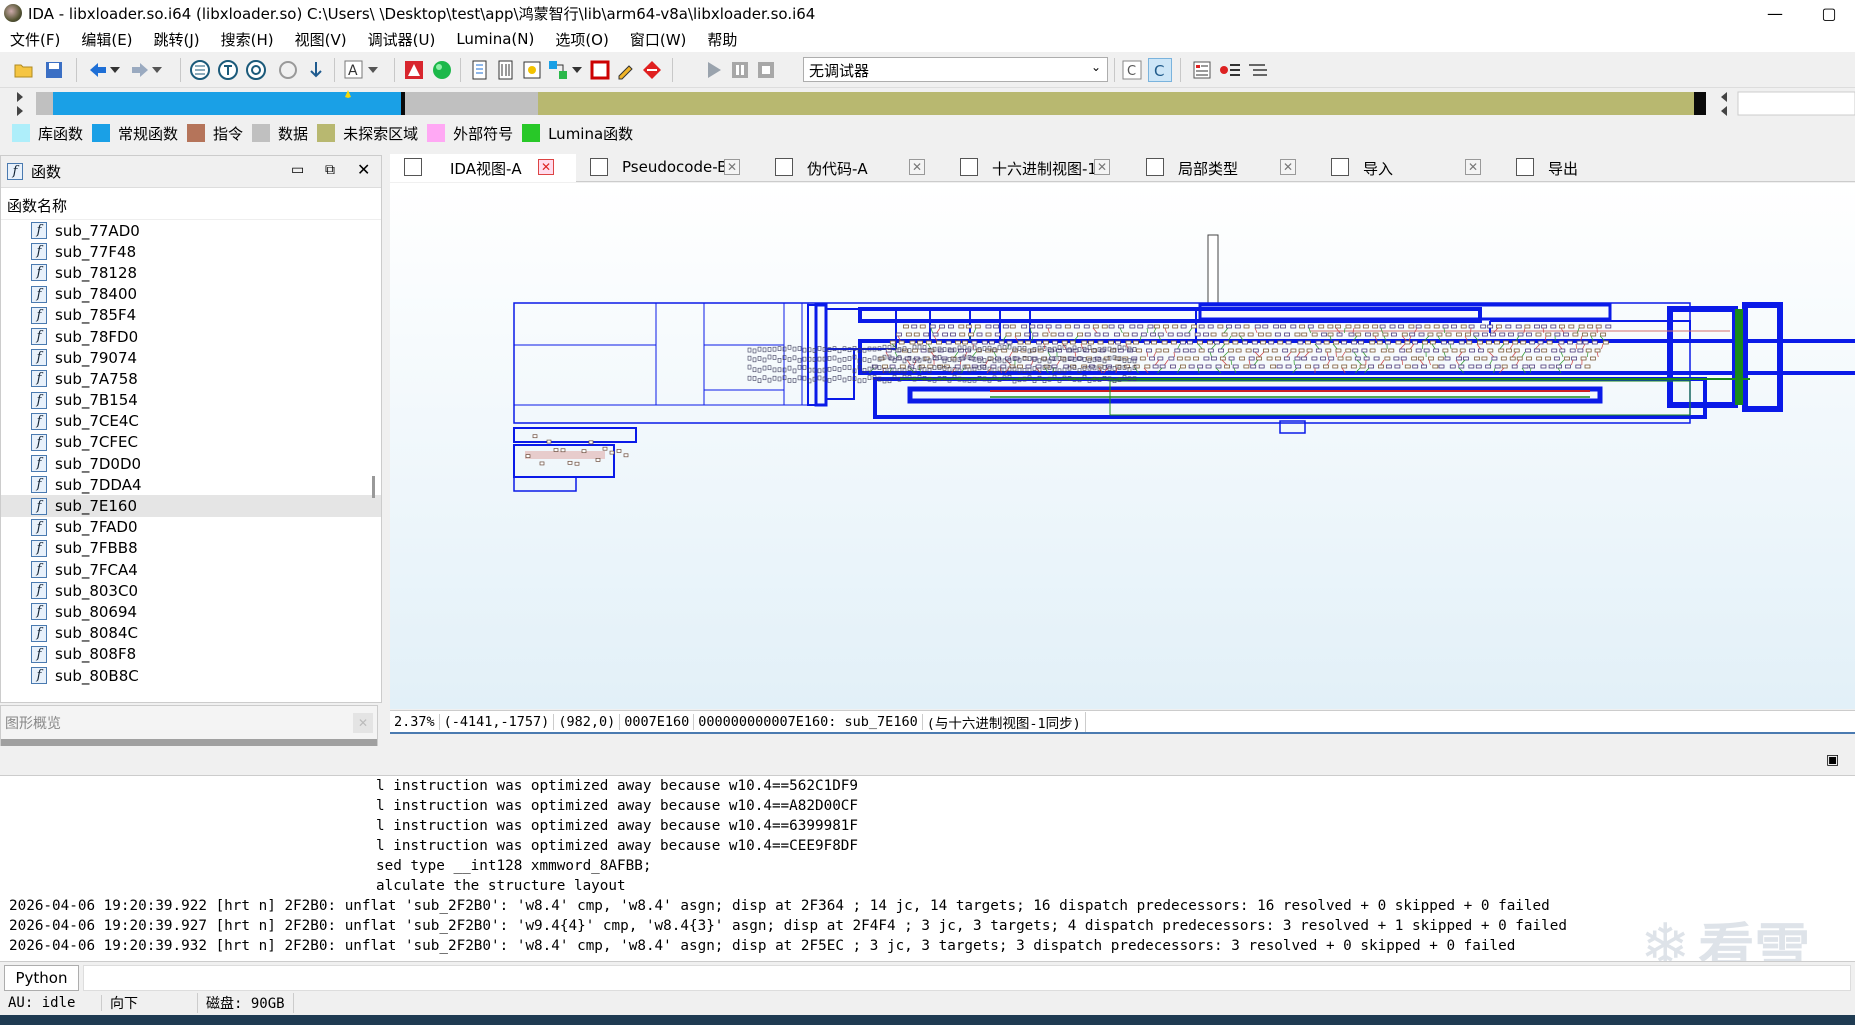 This screenshot has width=1855, height=1025. I want to click on open-folder-icon, so click(24, 70).